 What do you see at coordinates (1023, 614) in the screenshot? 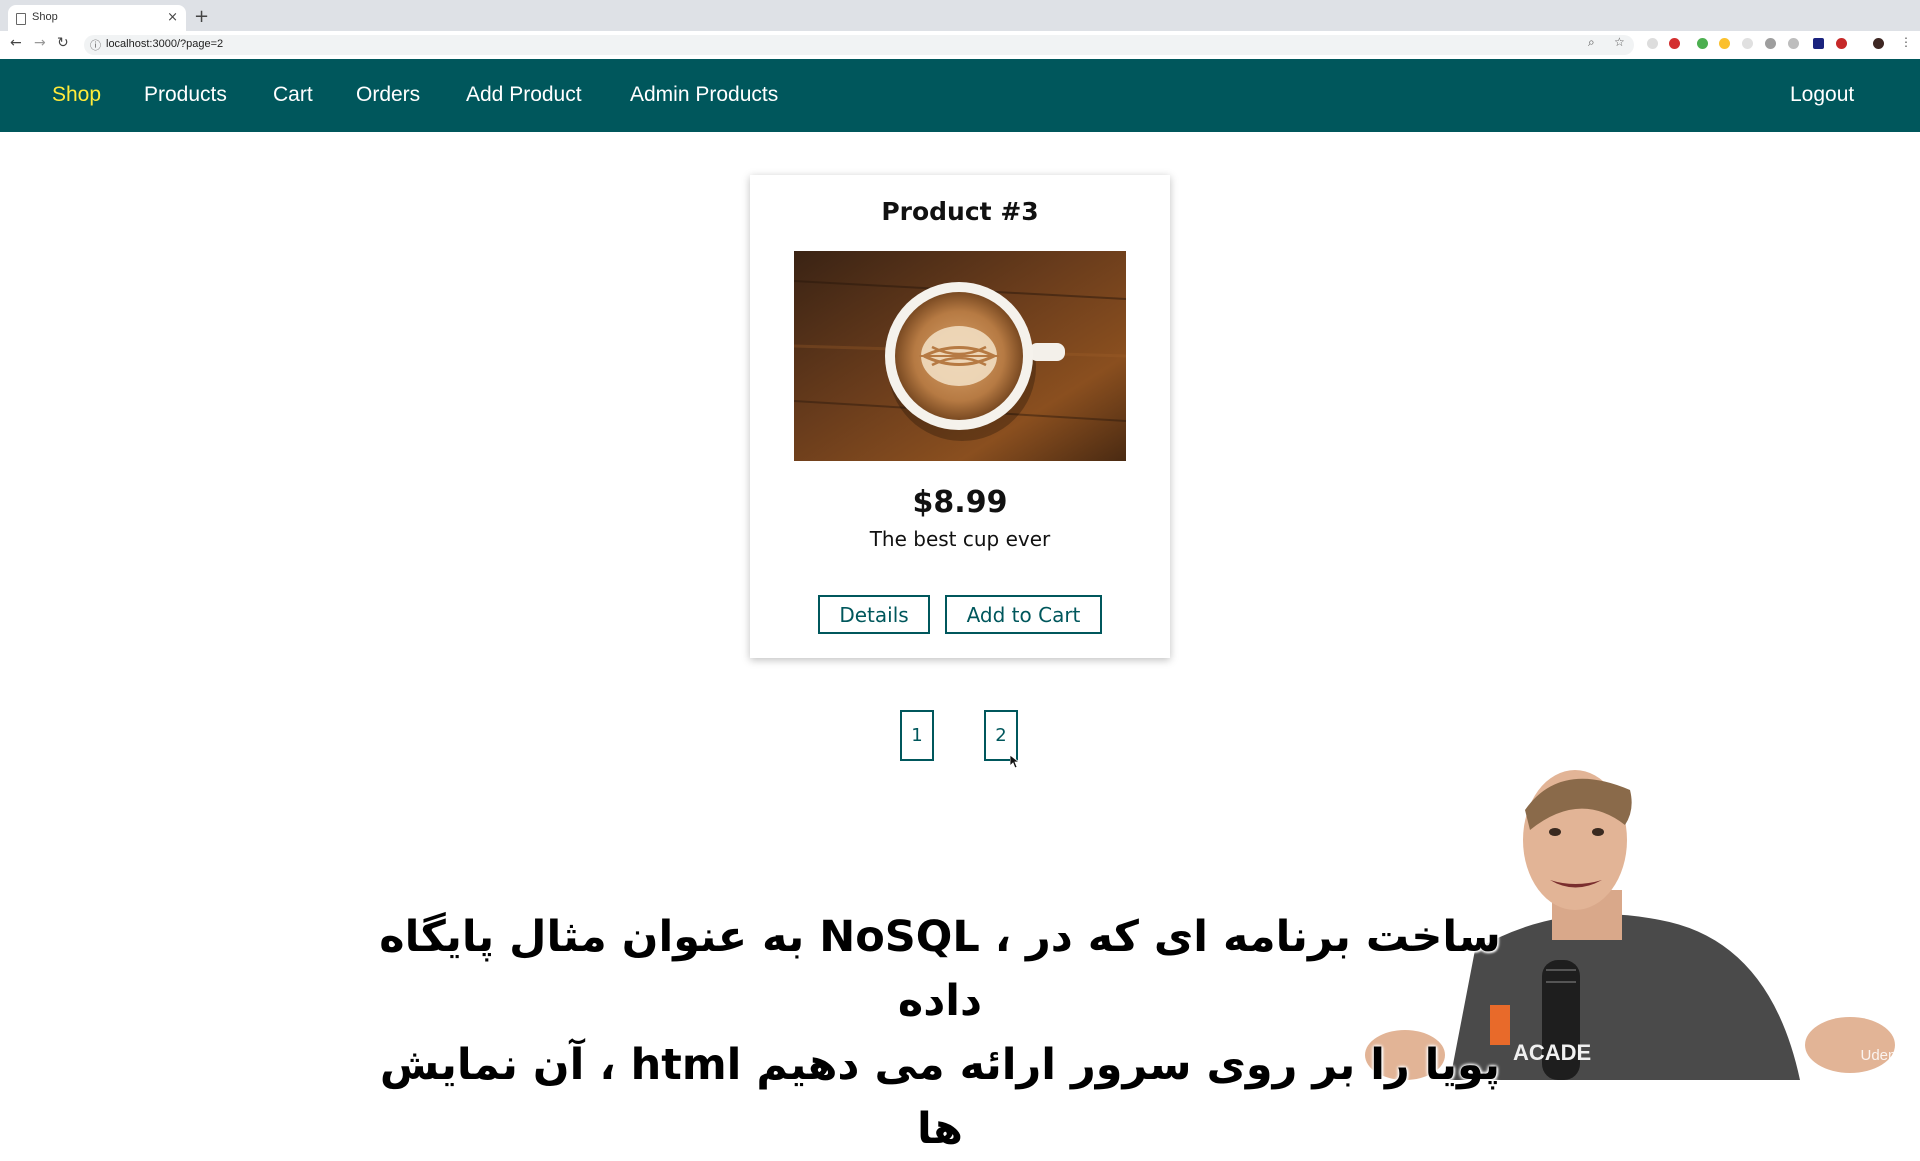
I see `add-to-cart-button: Add to Cart` at bounding box center [1023, 614].